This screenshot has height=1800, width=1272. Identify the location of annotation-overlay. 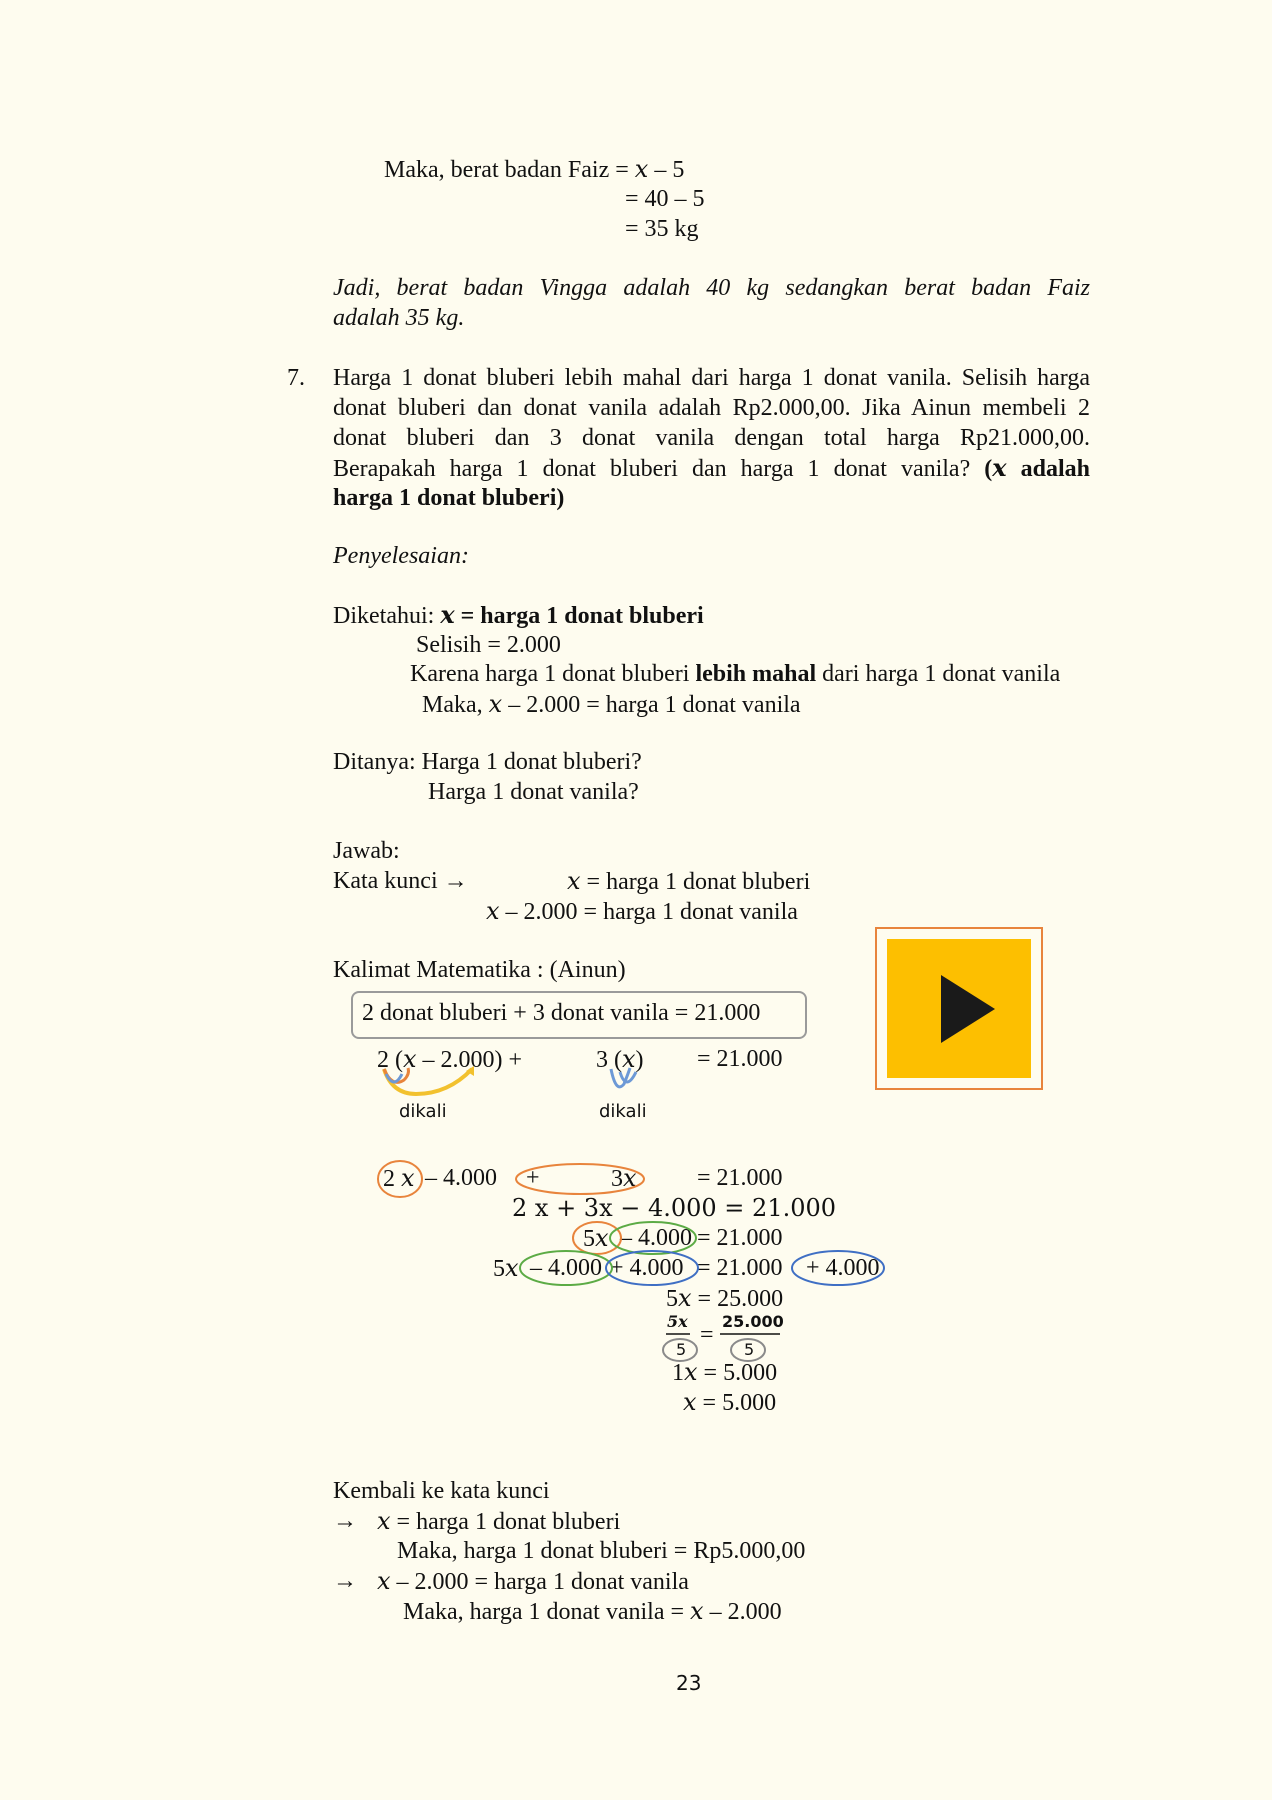
(631, 1214).